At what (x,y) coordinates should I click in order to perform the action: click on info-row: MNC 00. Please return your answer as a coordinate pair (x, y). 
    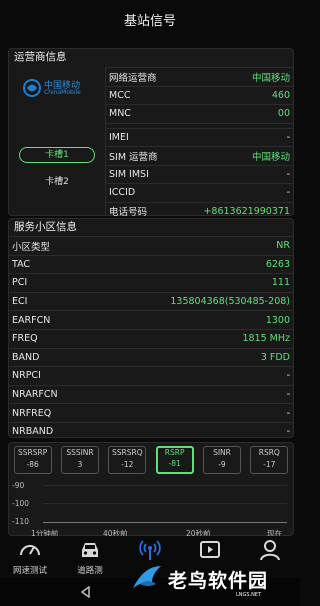
    Looking at the image, I should click on (199, 113).